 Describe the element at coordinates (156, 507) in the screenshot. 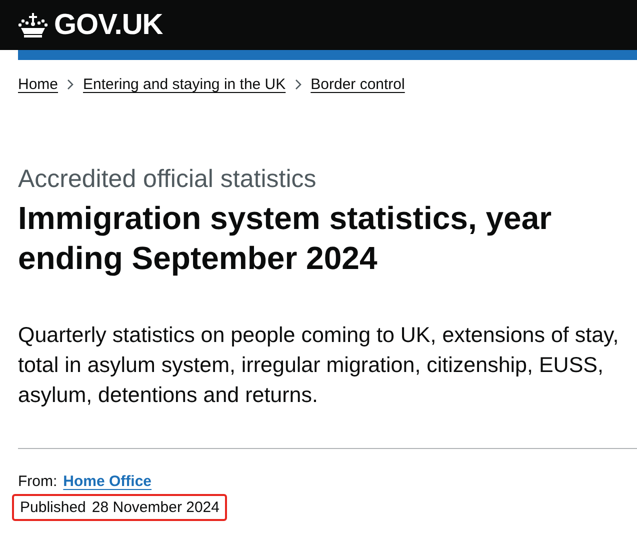

I see `published-date: 28 November 2024` at that location.